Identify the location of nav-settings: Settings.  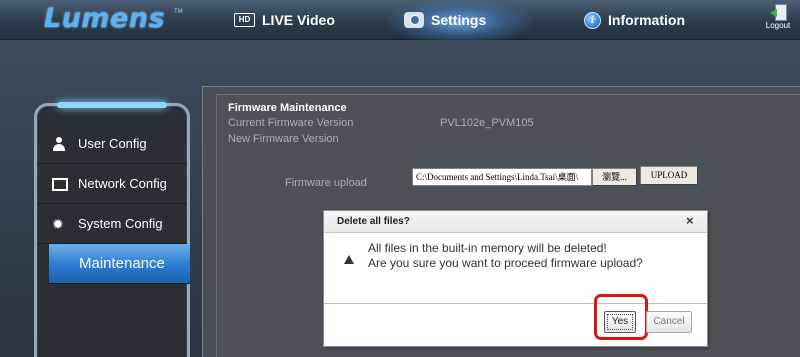
(460, 20).